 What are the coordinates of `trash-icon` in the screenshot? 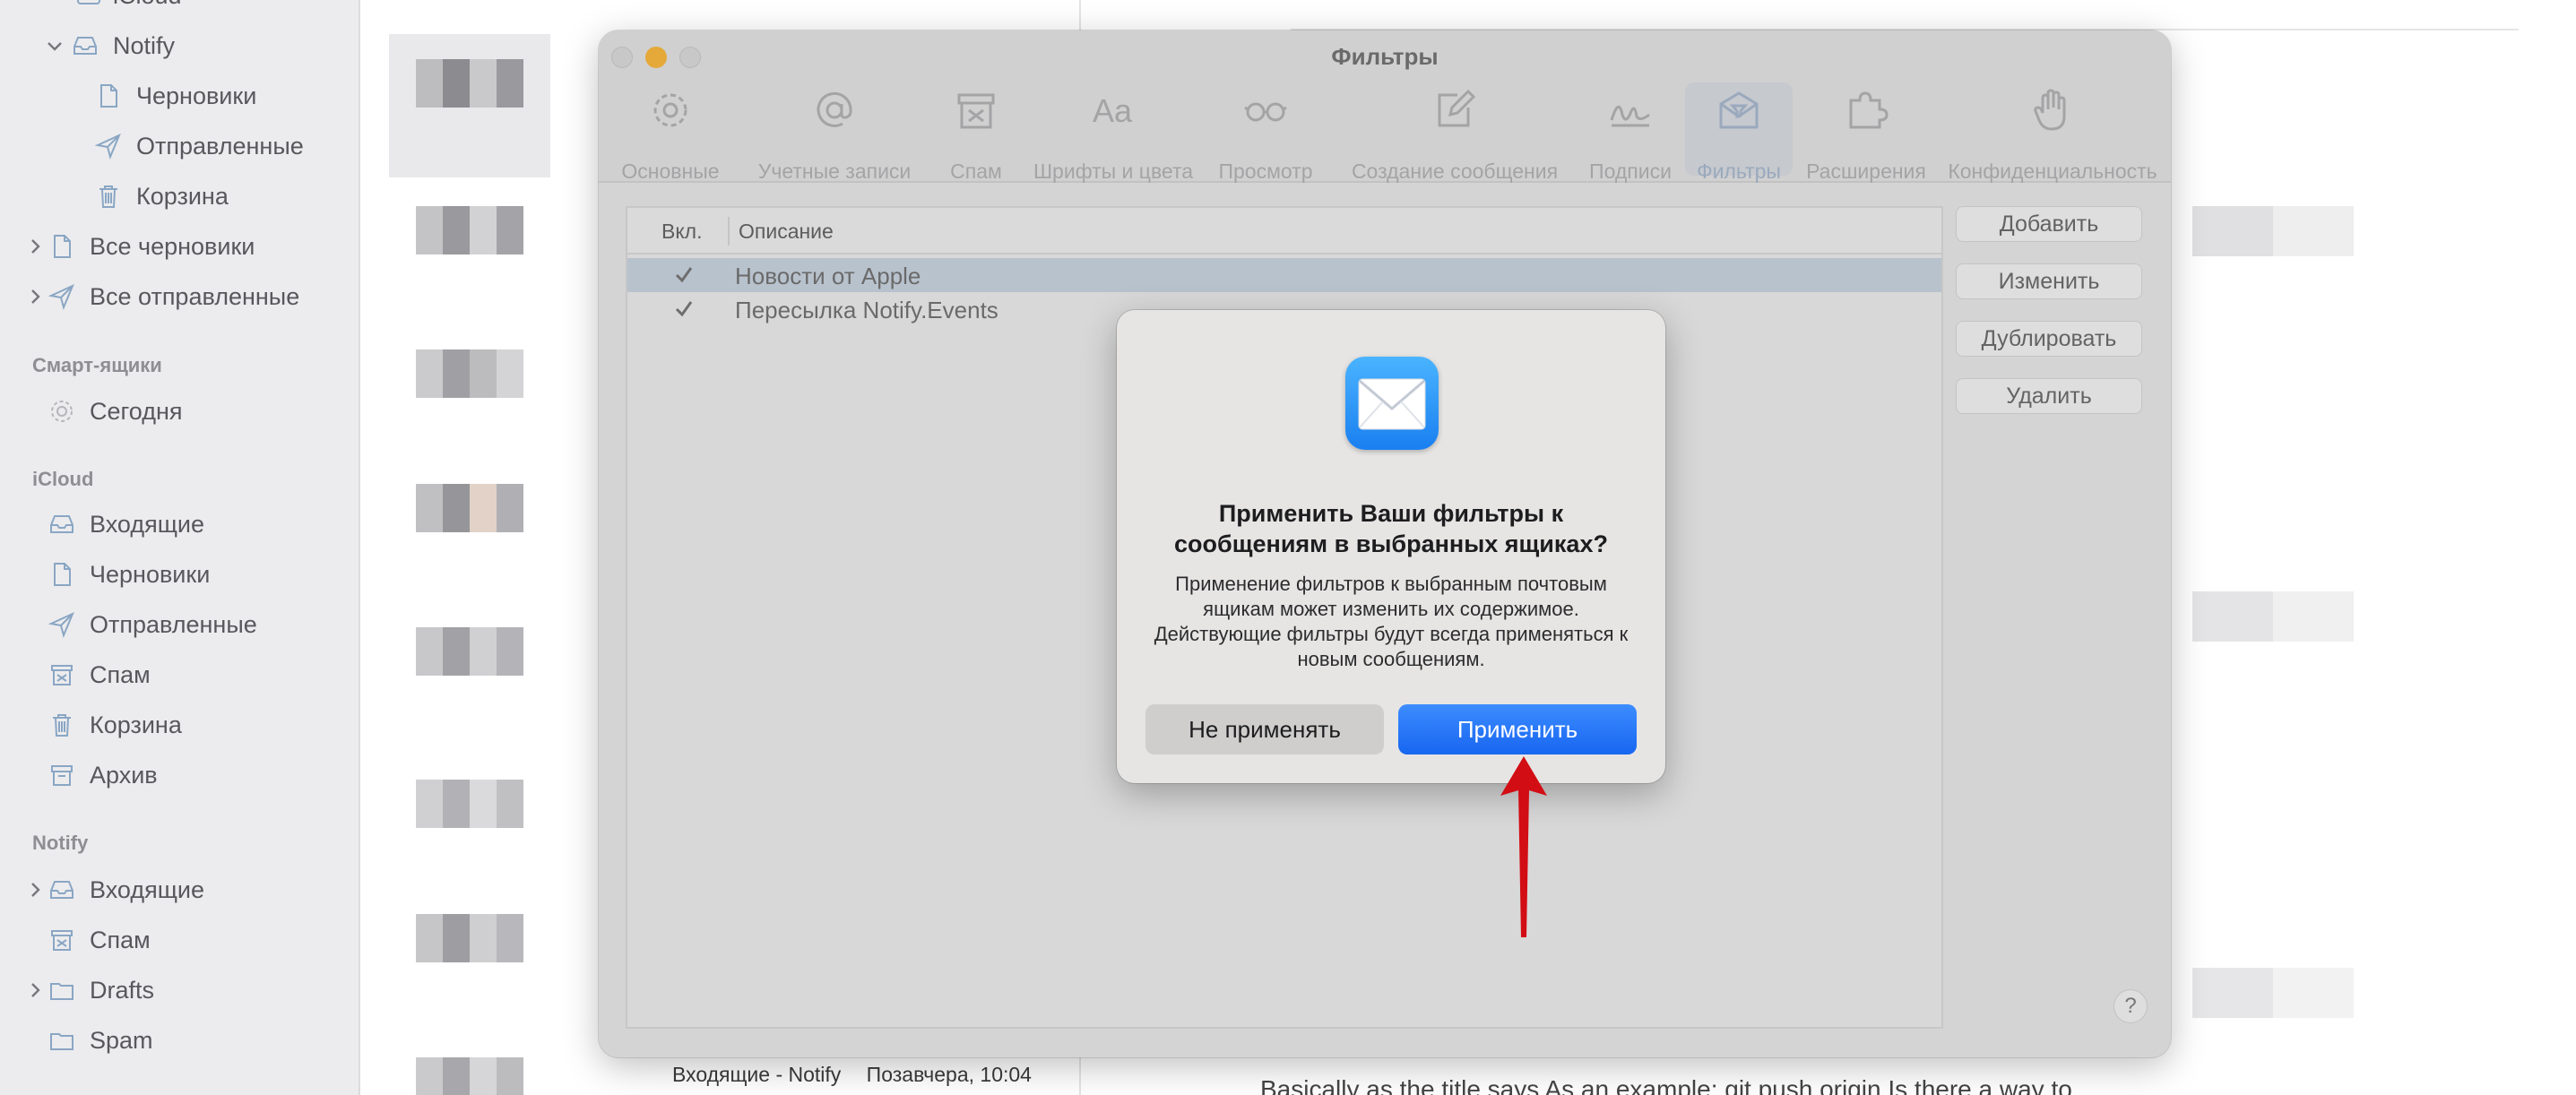 It's located at (108, 196).